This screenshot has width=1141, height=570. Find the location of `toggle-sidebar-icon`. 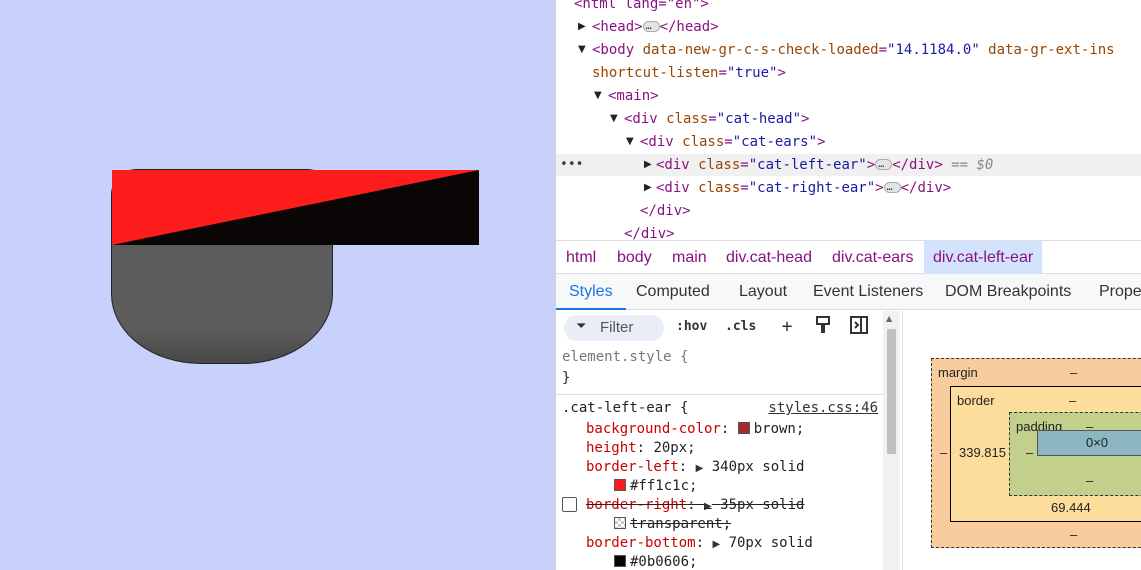

toggle-sidebar-icon is located at coordinates (859, 327).